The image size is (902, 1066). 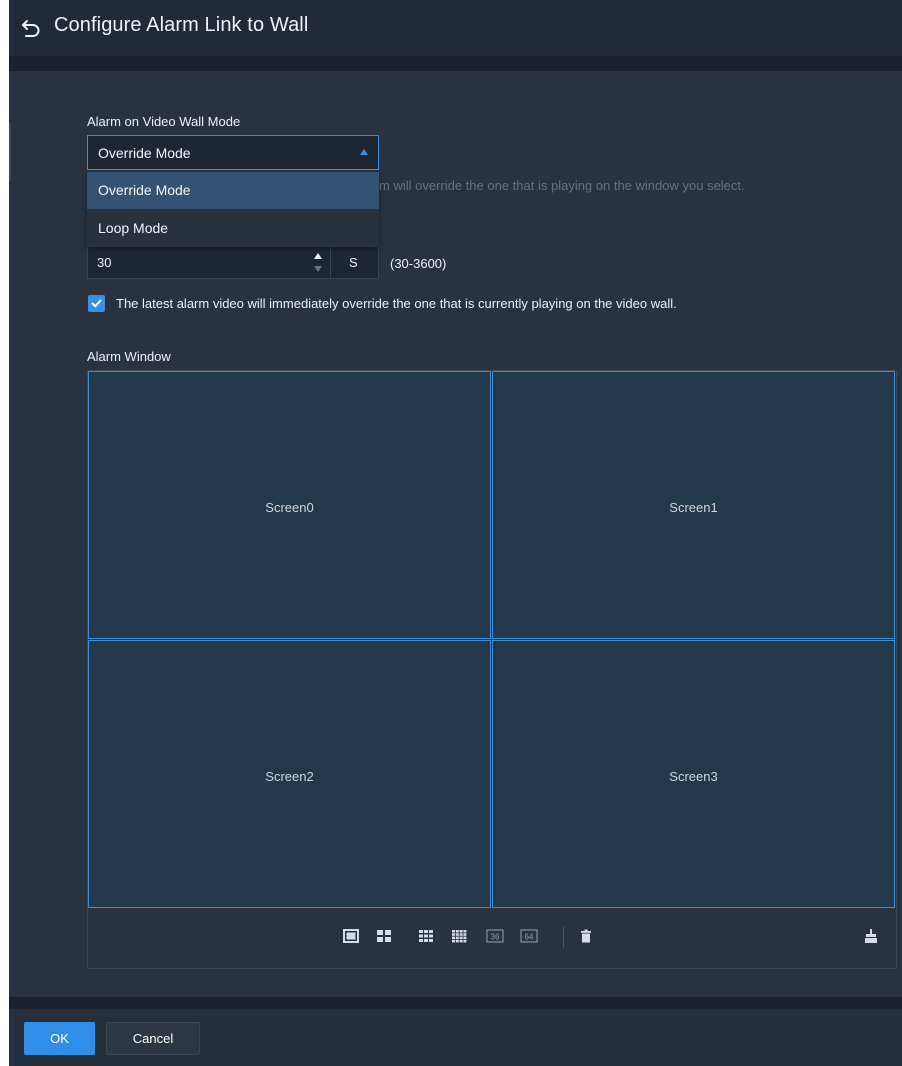 I want to click on clear-icon, so click(x=871, y=936).